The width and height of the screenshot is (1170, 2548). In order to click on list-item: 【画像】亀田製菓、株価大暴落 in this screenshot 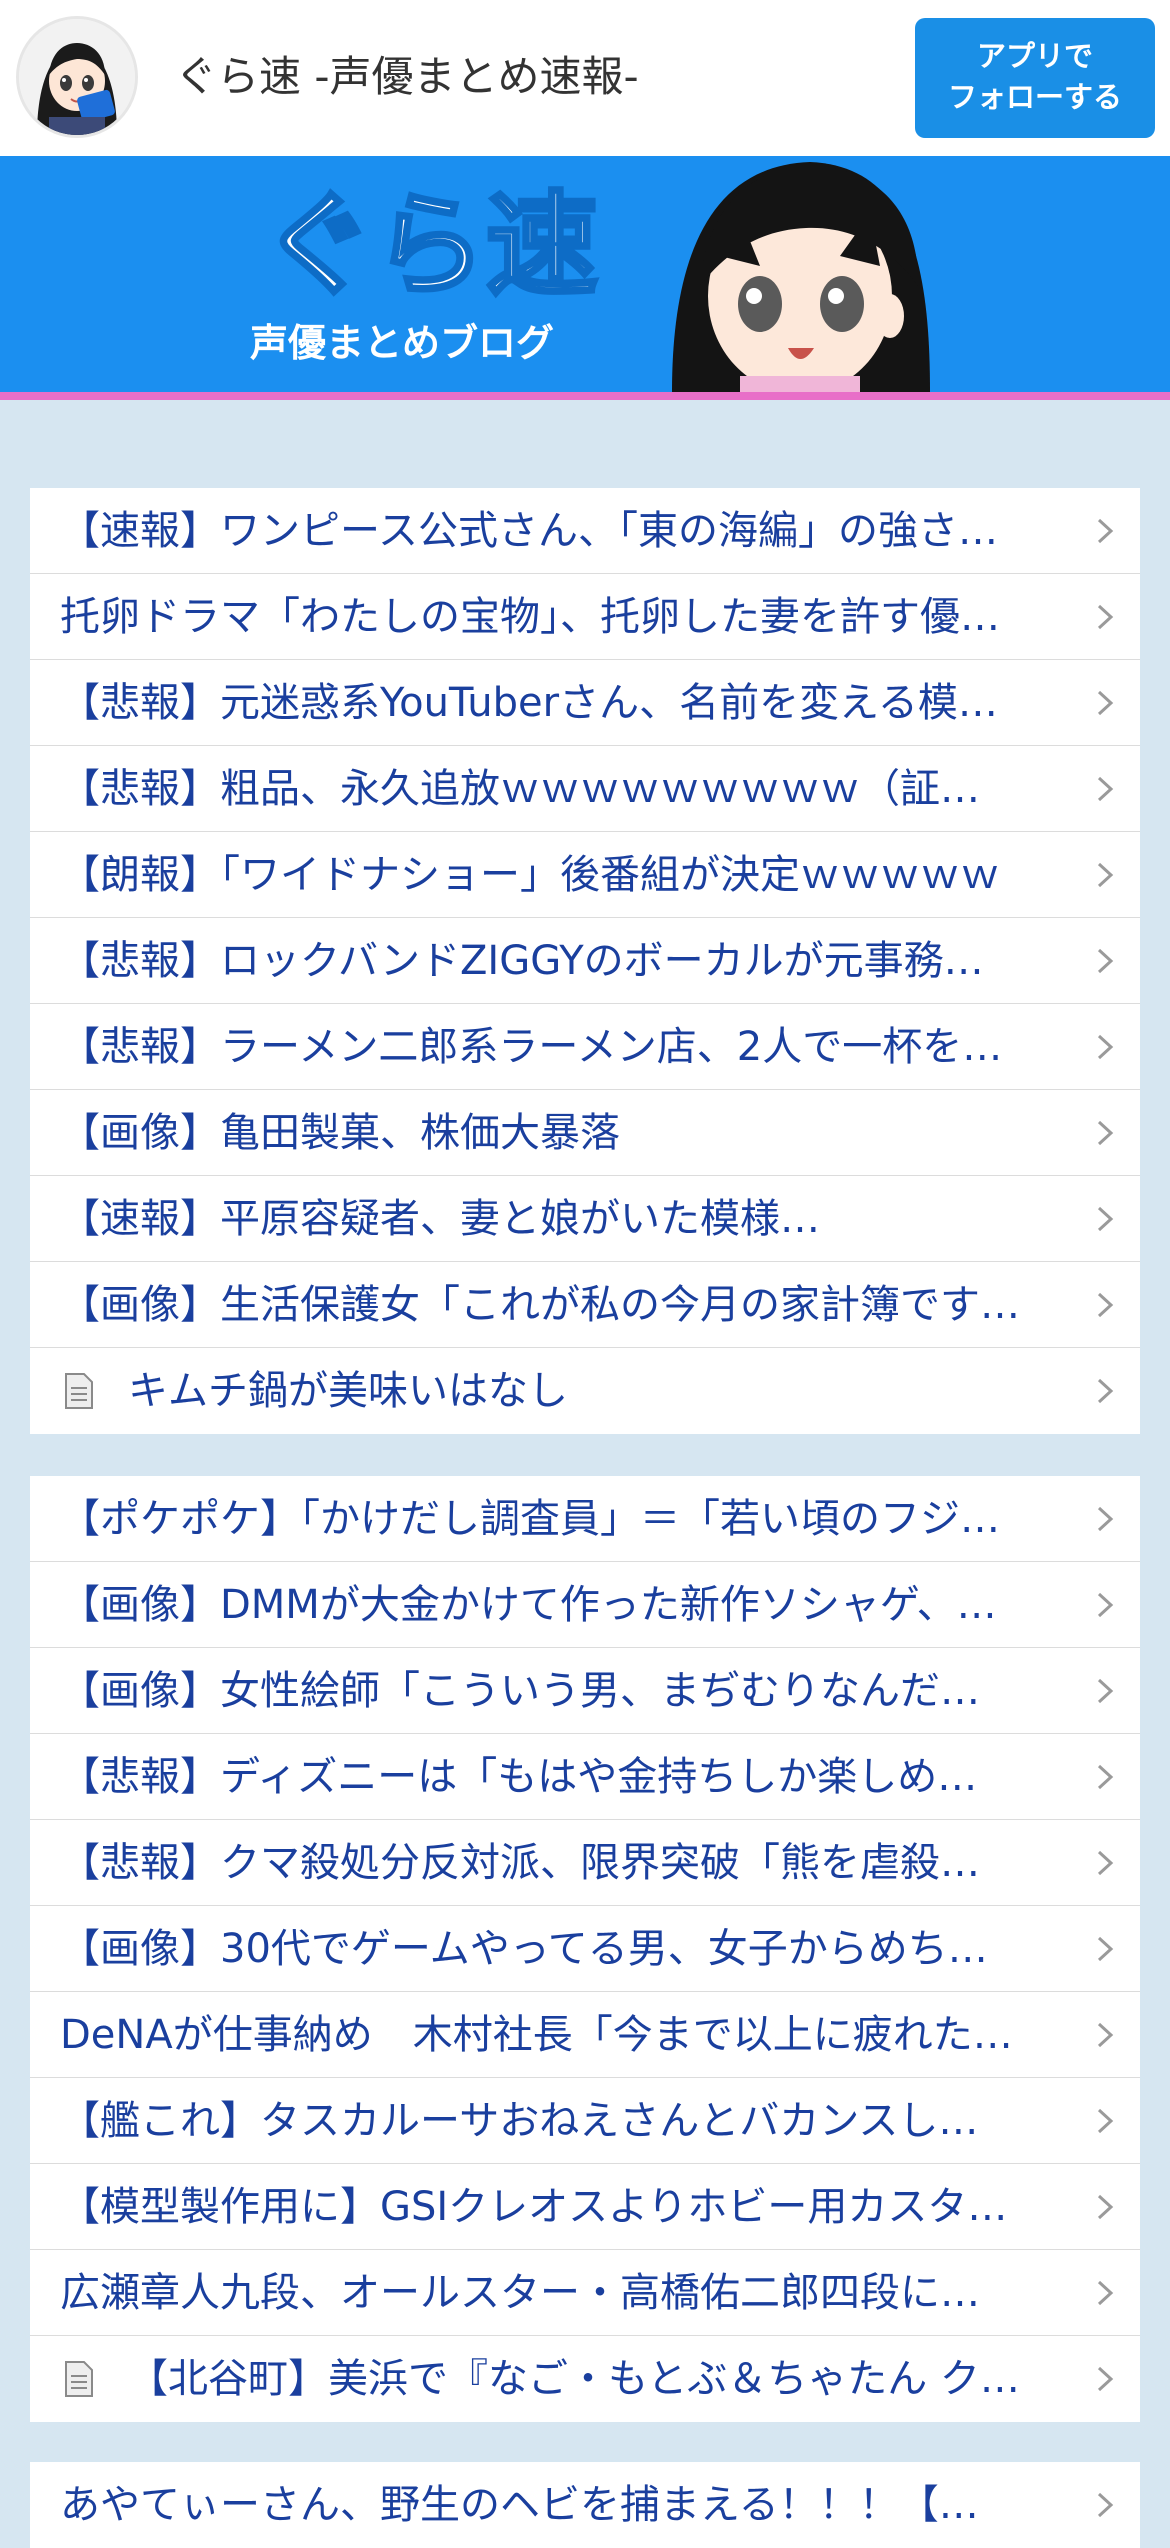, I will do `click(585, 1133)`.